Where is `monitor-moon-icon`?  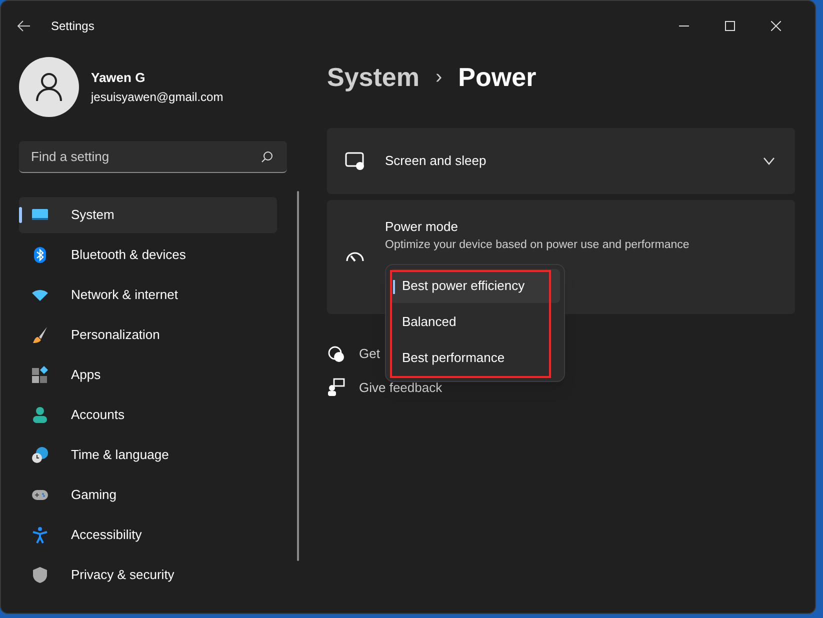
monitor-moon-icon is located at coordinates (355, 161).